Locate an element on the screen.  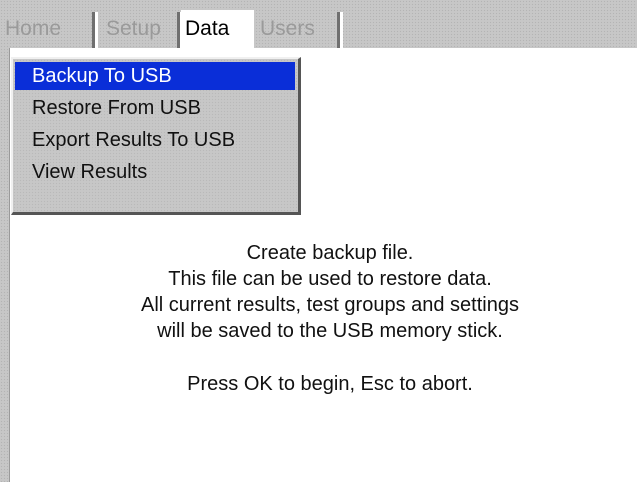
panel-left-border is located at coordinates (5, 265).